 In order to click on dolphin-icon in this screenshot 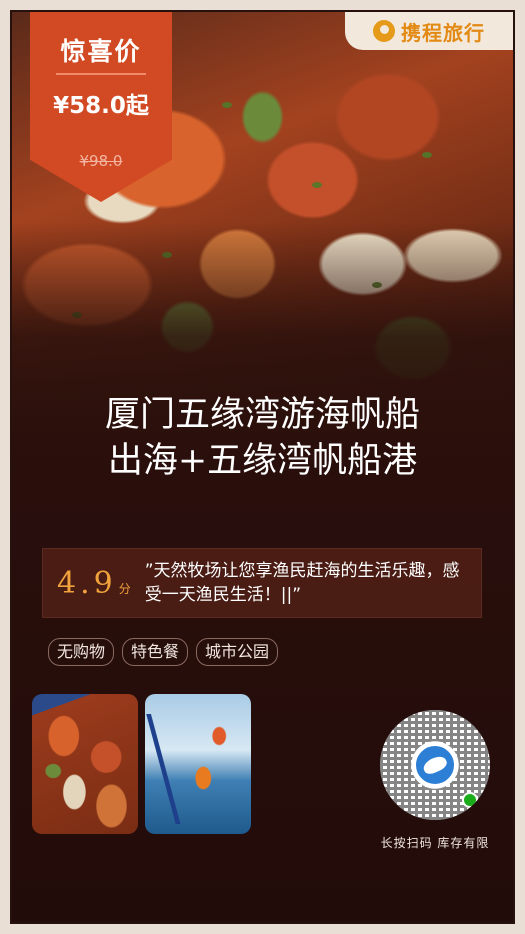, I will do `click(435, 765)`.